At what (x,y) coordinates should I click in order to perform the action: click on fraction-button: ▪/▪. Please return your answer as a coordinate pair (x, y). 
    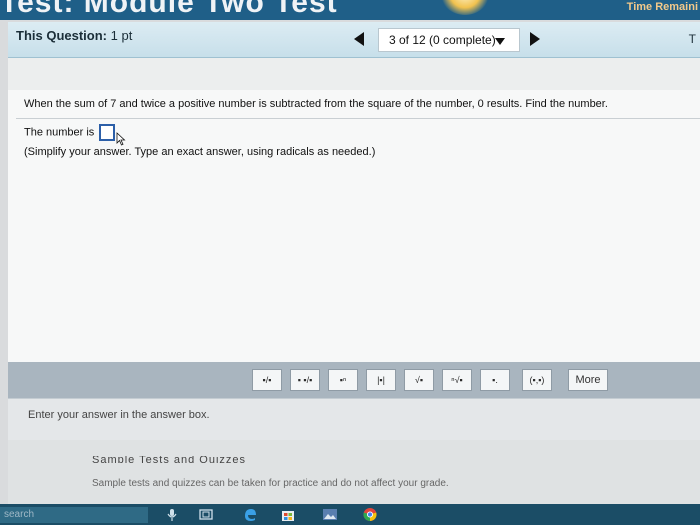
    Looking at the image, I should click on (267, 380).